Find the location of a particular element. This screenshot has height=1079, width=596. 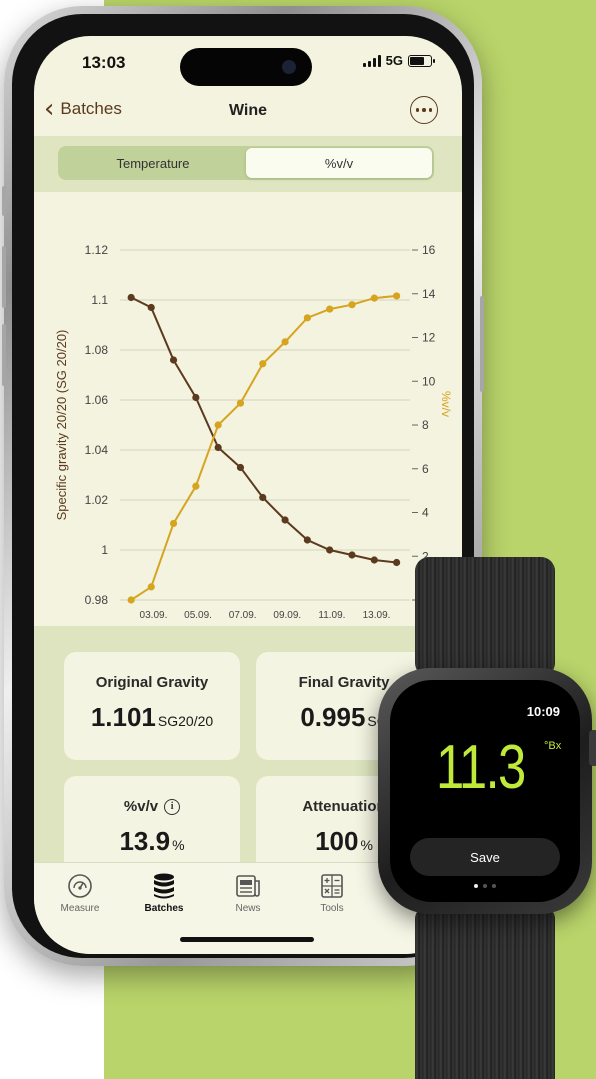

watch-reading: 11.3 °Bx is located at coordinates (498, 767).